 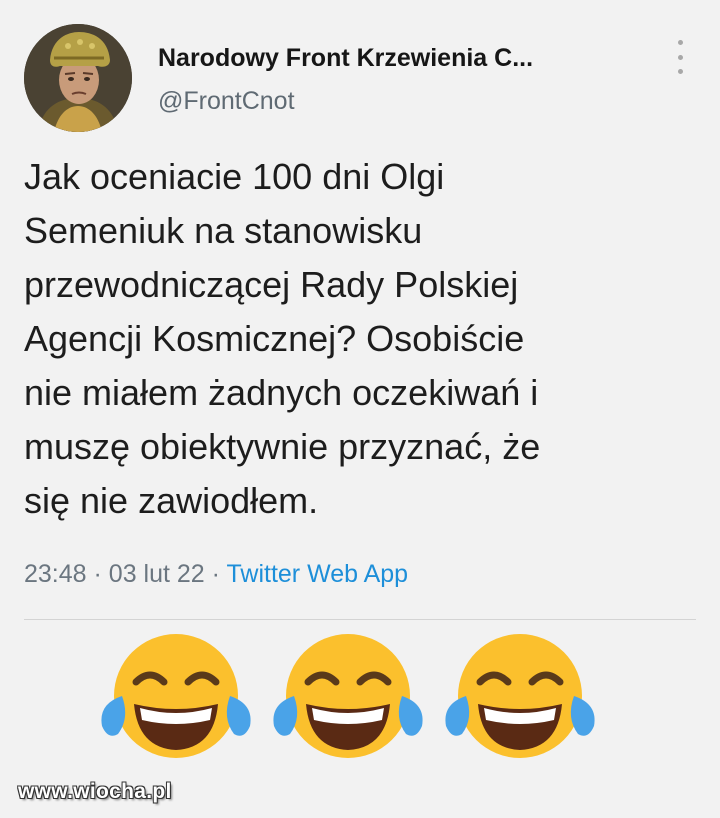 I want to click on more-options-button, so click(x=680, y=57).